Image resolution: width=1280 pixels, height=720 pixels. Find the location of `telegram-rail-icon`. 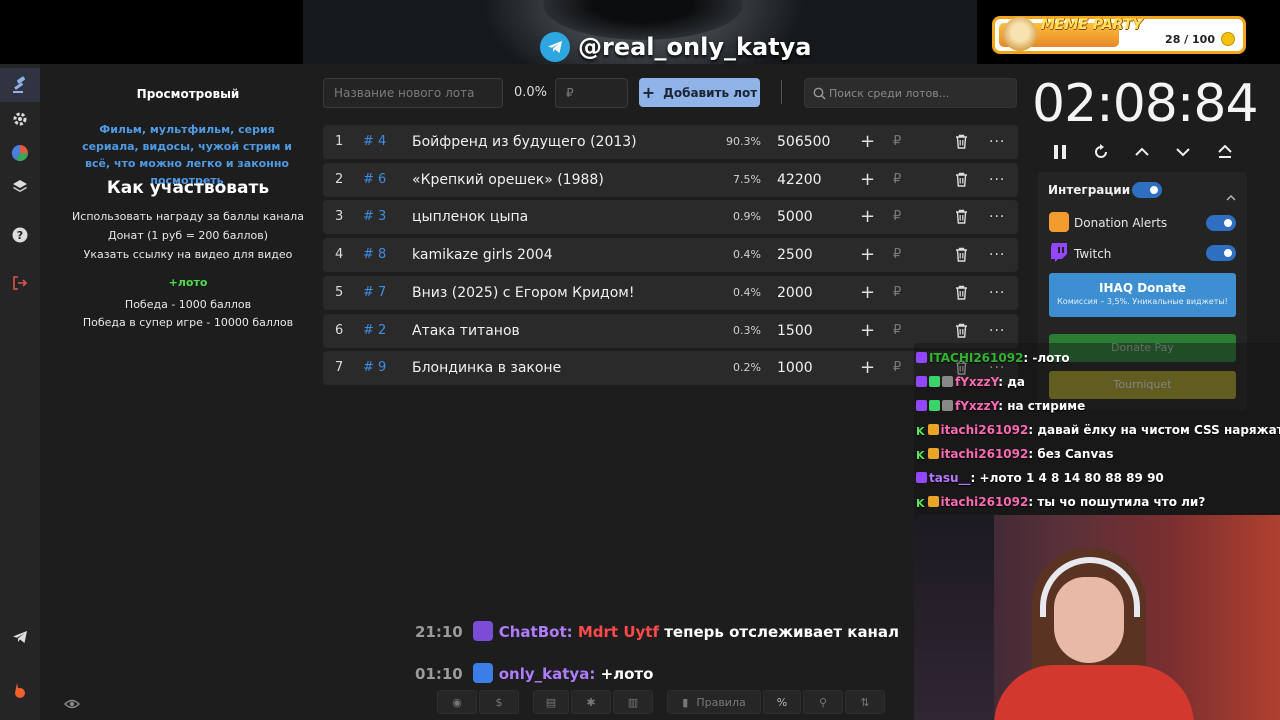

telegram-rail-icon is located at coordinates (20, 637).